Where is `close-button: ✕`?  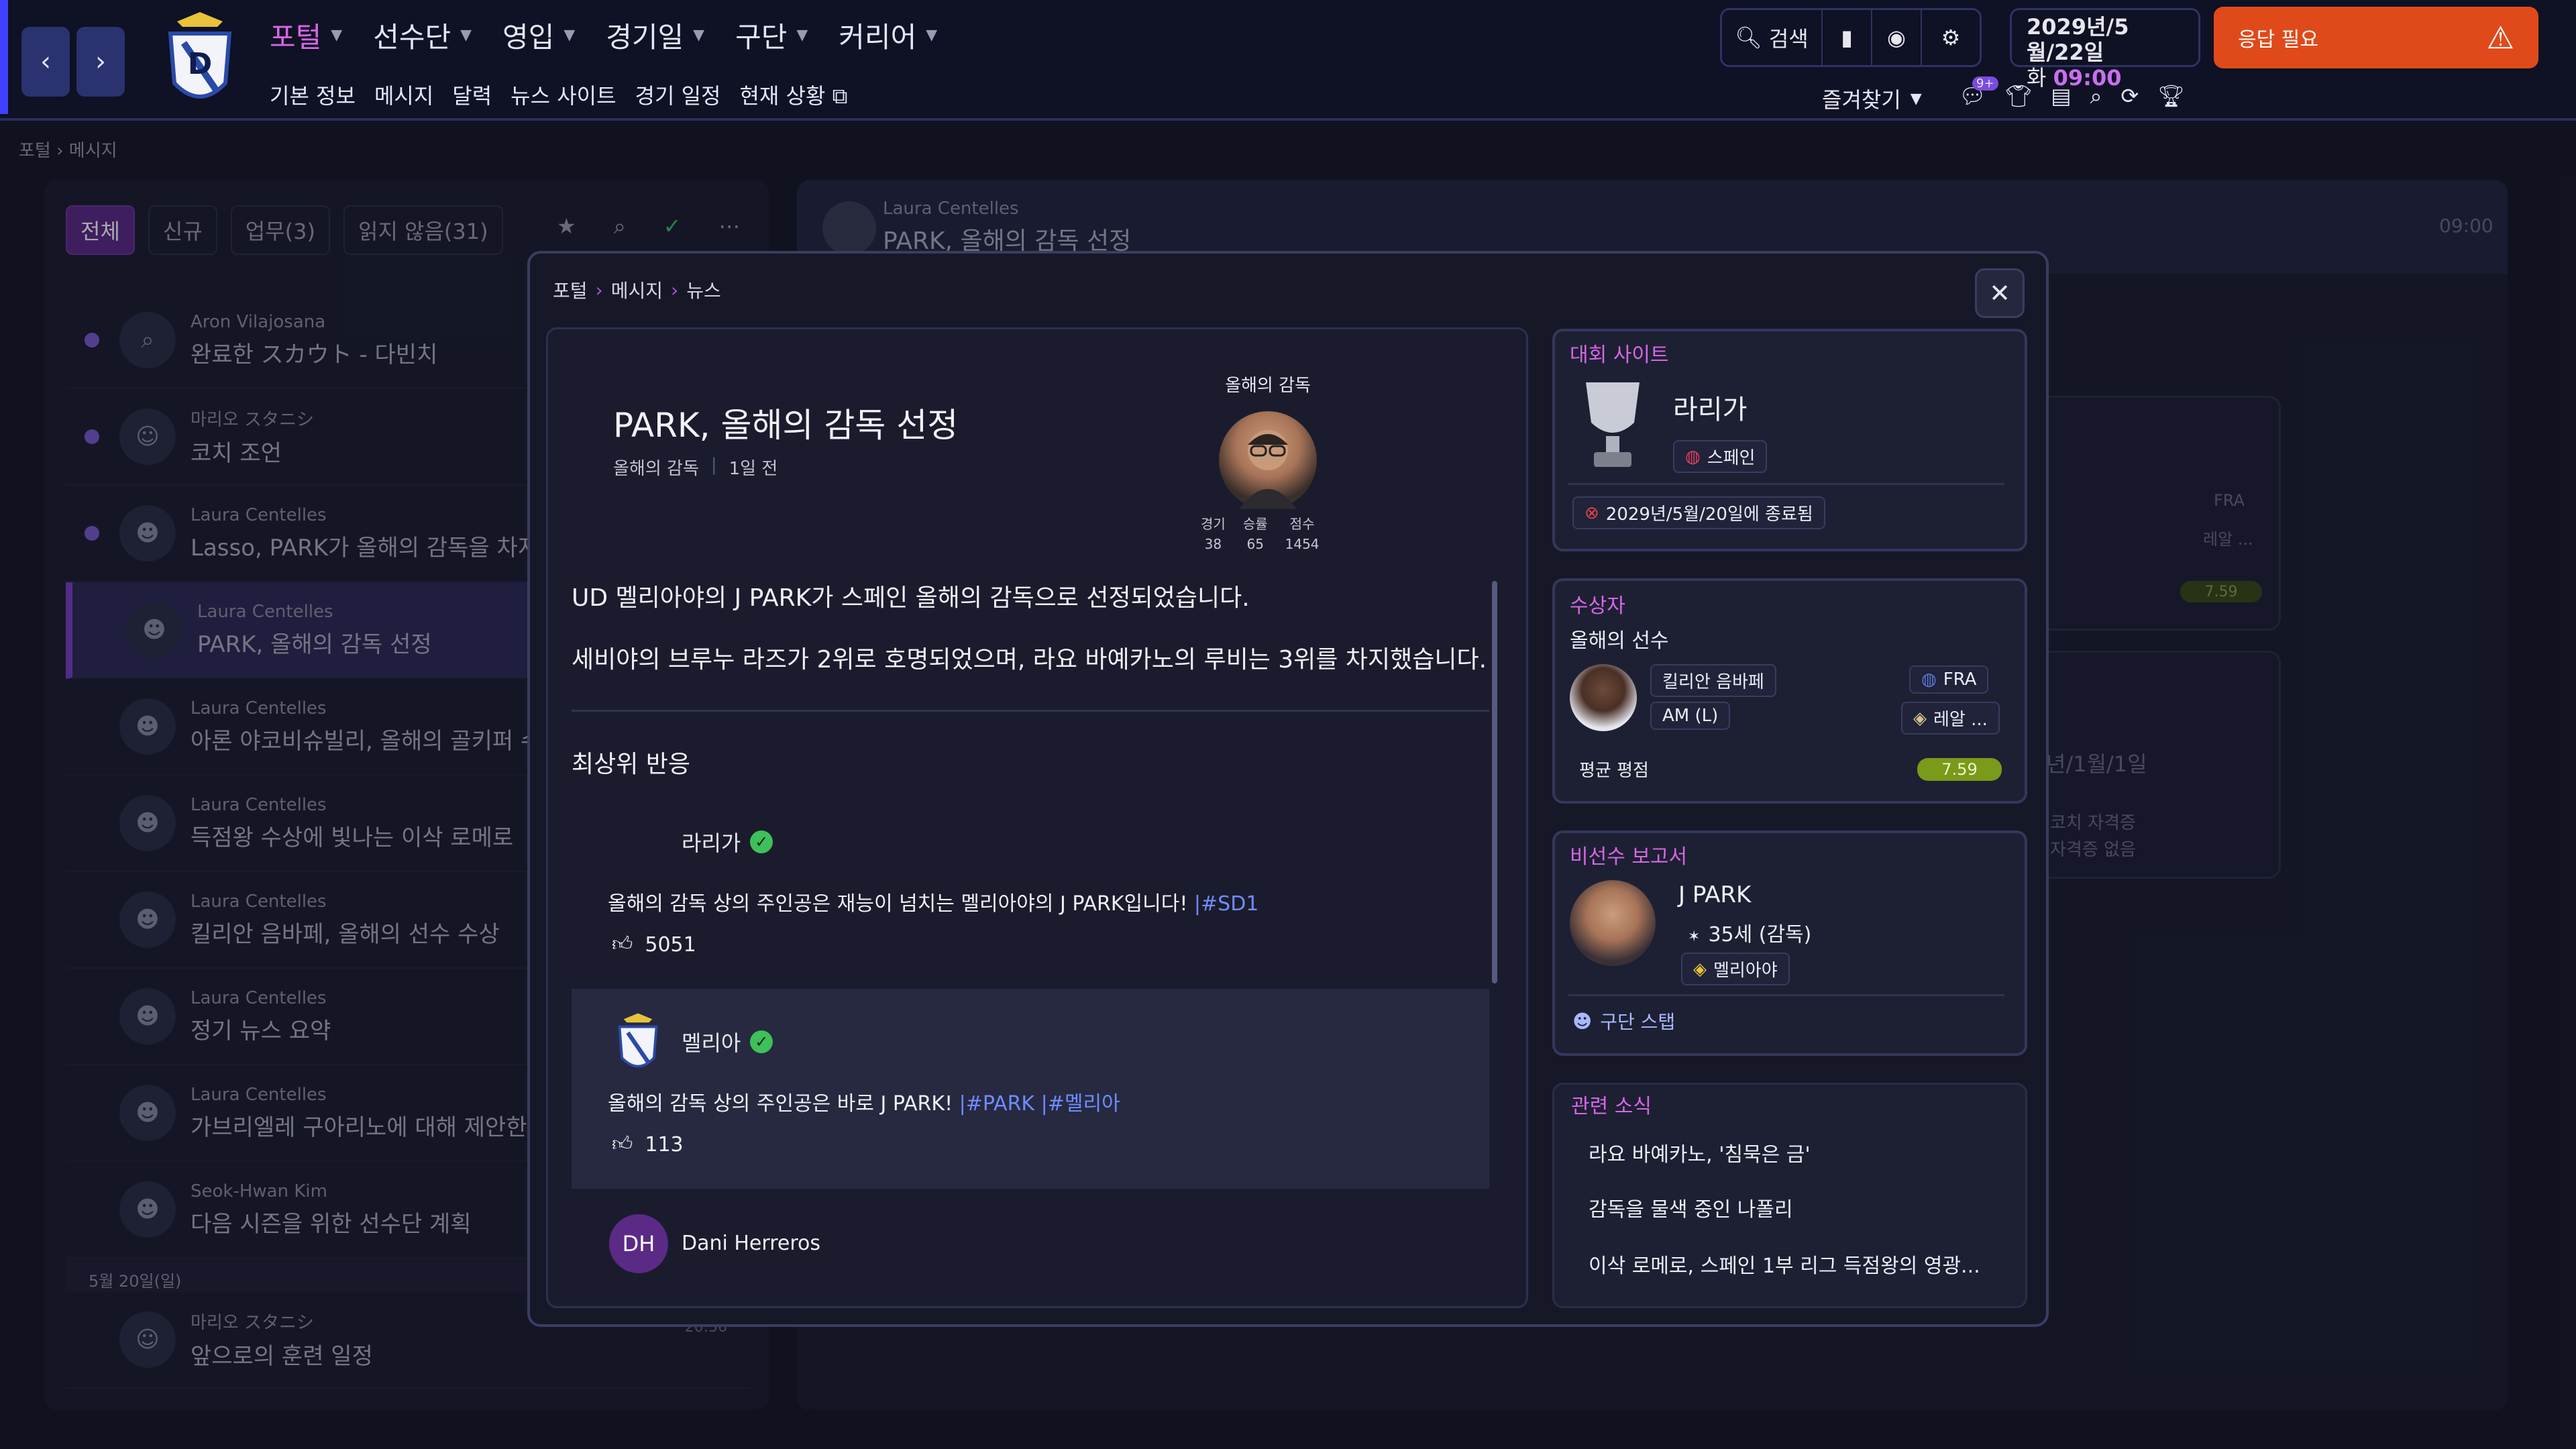 close-button: ✕ is located at coordinates (2000, 293).